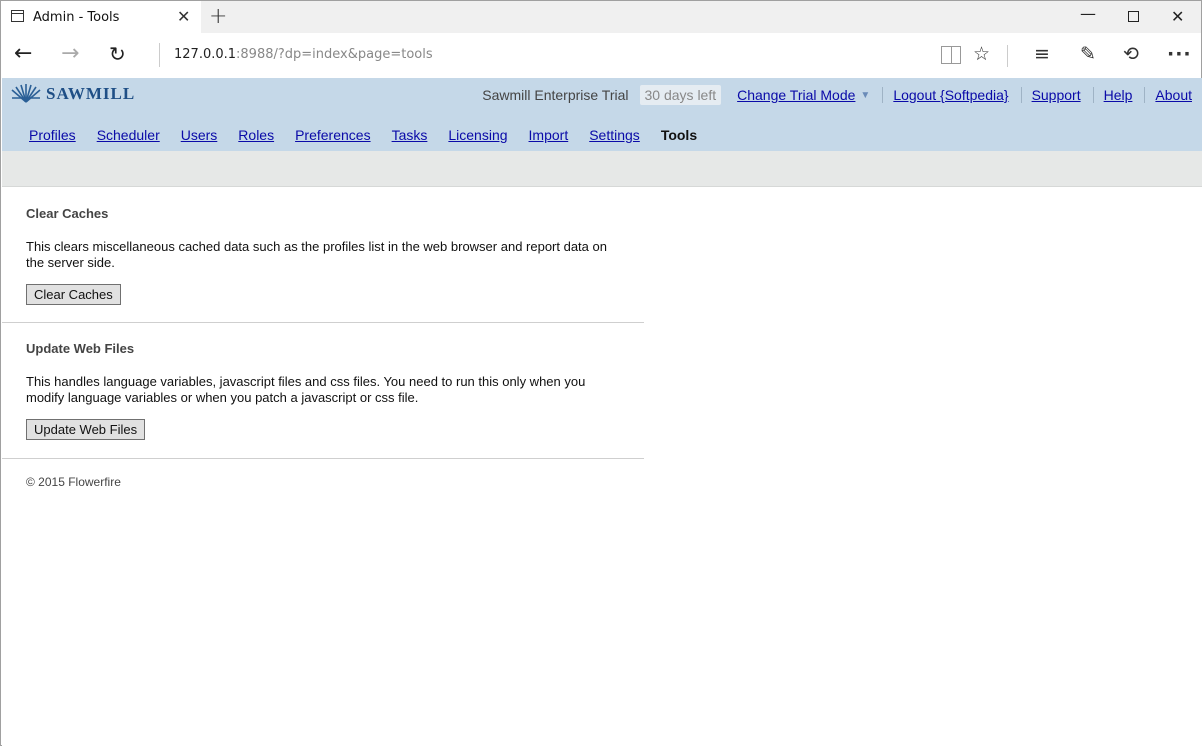  I want to click on tab-close-icon: ✕, so click(183, 16).